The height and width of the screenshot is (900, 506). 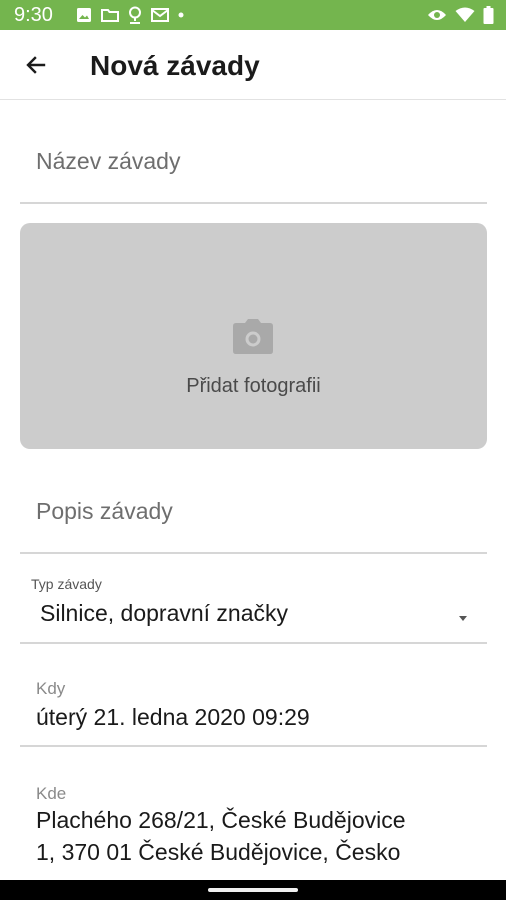 What do you see at coordinates (256, 511) in the screenshot?
I see `description-input` at bounding box center [256, 511].